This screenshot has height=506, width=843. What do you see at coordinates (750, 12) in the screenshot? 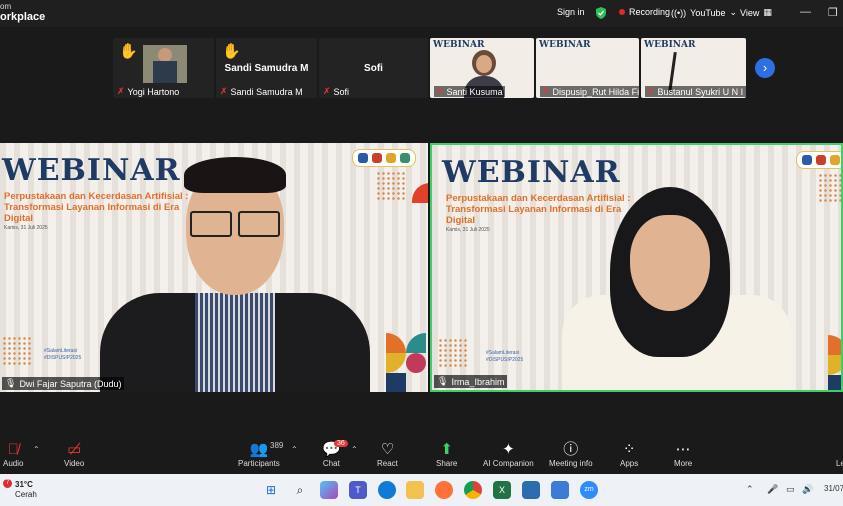
I see `view-label: View` at bounding box center [750, 12].